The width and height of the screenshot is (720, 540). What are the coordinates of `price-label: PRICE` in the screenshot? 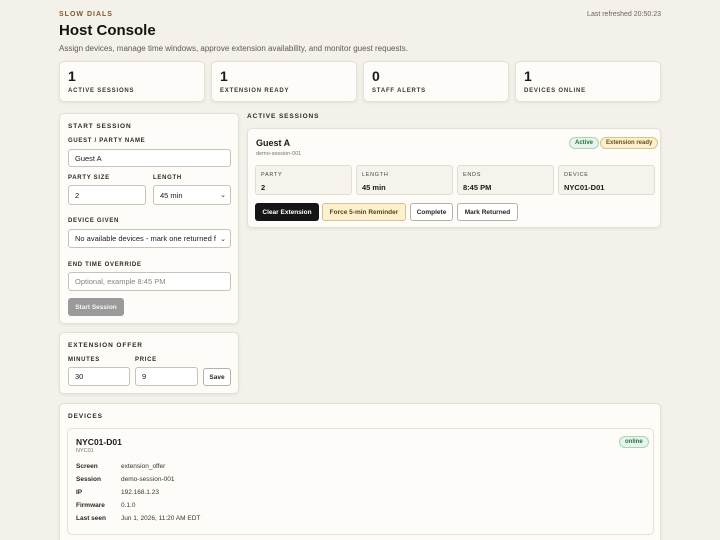 It's located at (146, 360).